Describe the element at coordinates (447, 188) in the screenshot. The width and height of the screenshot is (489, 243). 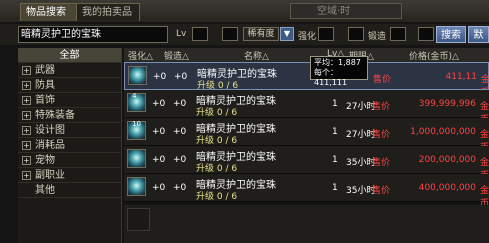
I see `price-value: 400,000,000` at that location.